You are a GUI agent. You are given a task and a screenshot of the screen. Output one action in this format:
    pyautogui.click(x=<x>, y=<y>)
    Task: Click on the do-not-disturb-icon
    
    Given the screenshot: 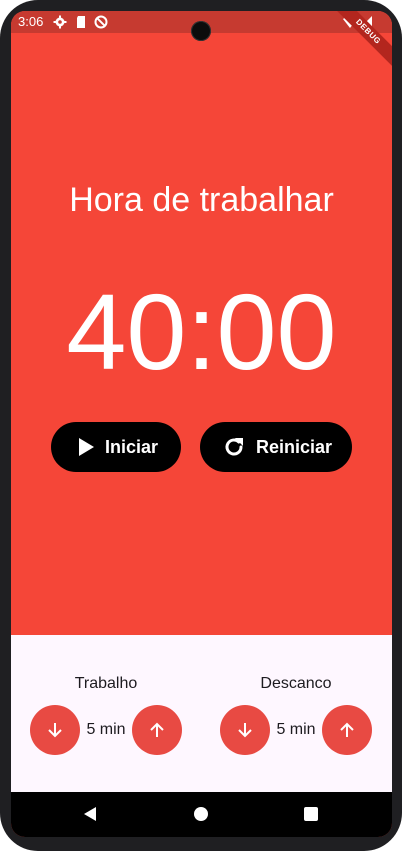 What is the action you would take?
    pyautogui.click(x=101, y=22)
    